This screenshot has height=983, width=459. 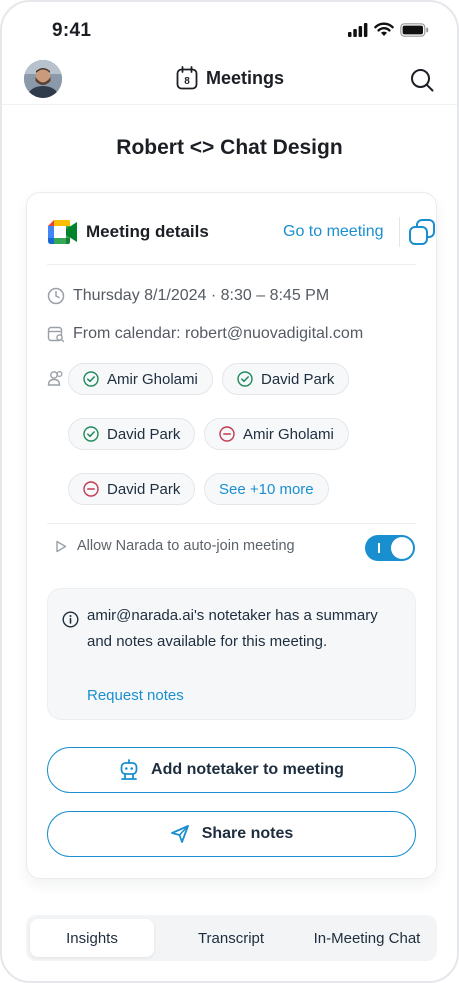 What do you see at coordinates (43, 79) in the screenshot?
I see `avatar` at bounding box center [43, 79].